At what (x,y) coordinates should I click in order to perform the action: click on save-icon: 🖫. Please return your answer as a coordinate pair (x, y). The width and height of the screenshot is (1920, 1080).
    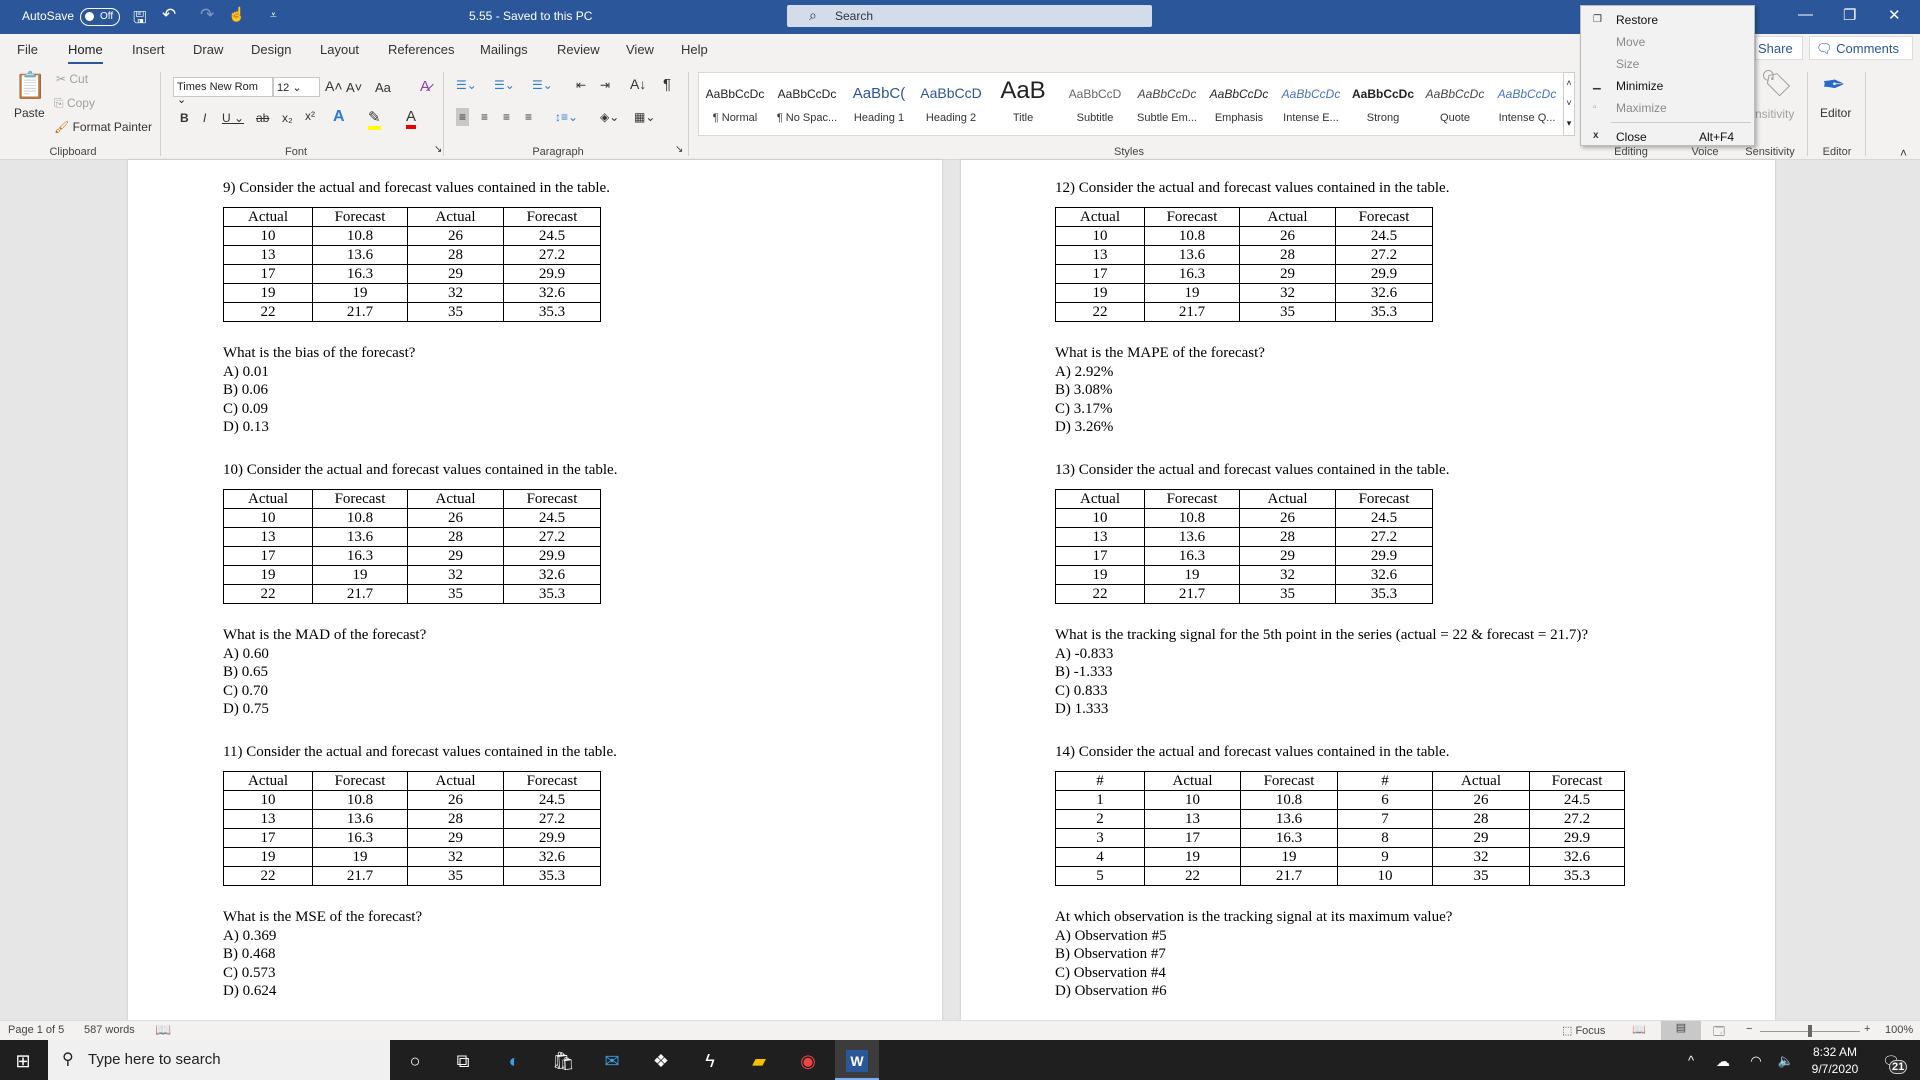
    Looking at the image, I should click on (140, 20).